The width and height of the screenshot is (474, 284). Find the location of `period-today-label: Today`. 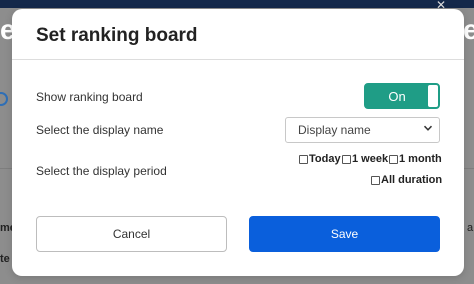

period-today-label: Today is located at coordinates (325, 159).